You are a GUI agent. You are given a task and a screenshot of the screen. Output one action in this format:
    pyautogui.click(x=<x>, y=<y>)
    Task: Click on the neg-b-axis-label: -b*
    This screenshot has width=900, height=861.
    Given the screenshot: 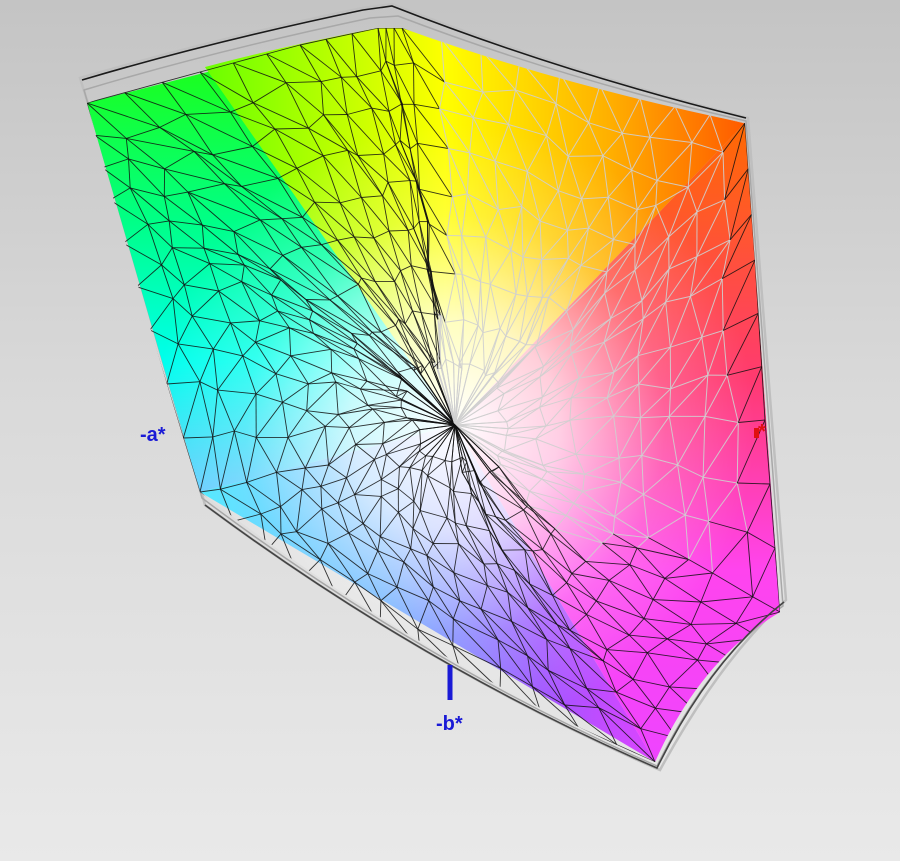 What is the action you would take?
    pyautogui.click(x=449, y=724)
    